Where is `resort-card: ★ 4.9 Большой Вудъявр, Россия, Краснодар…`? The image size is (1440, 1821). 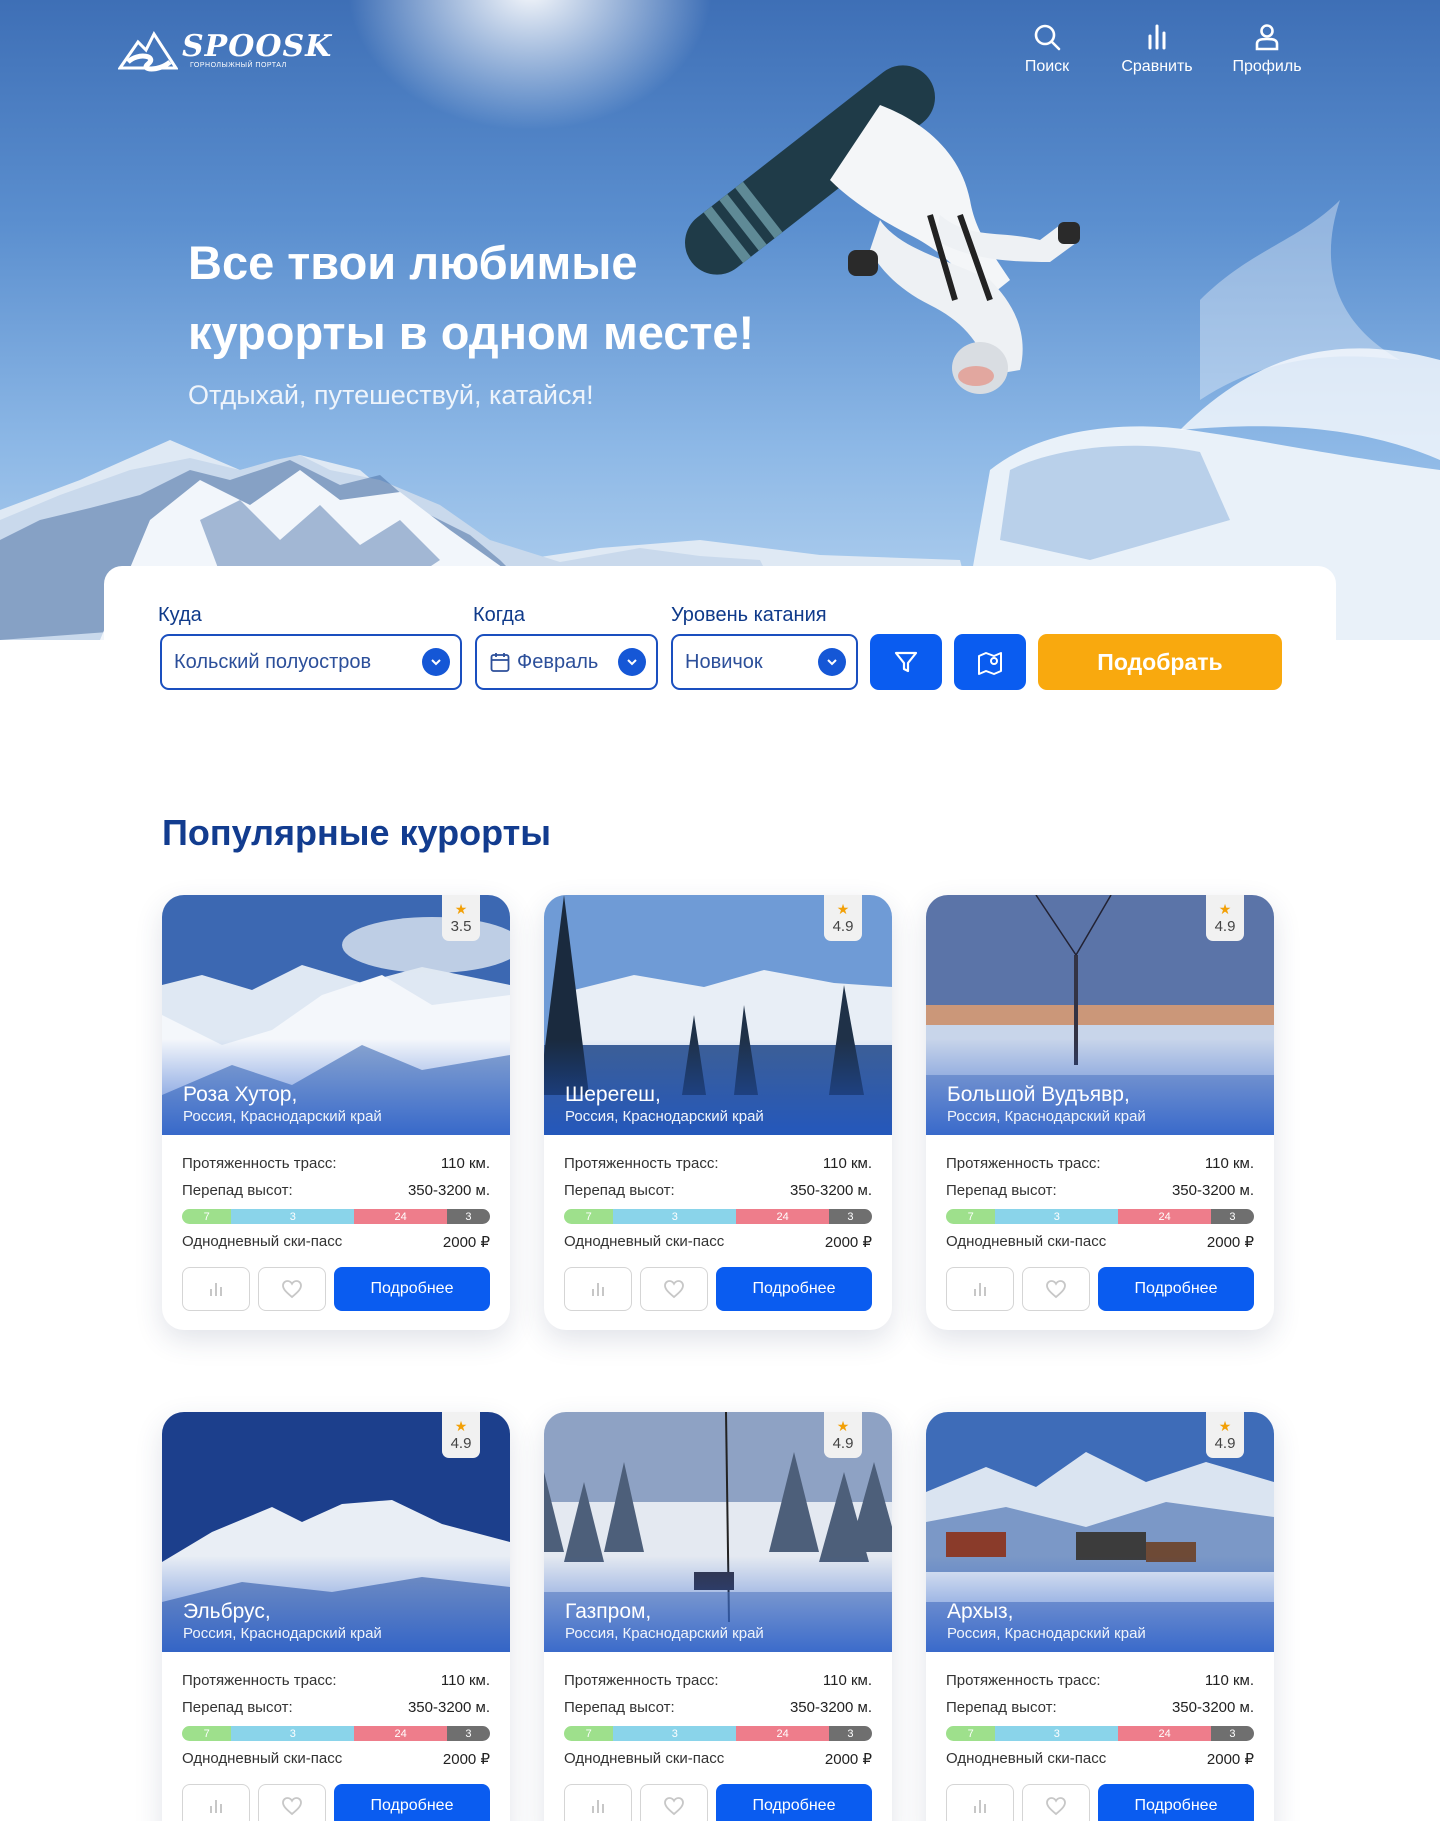 resort-card: ★ 4.9 Большой Вудъявр, Россия, Краснодар… is located at coordinates (1100, 1112).